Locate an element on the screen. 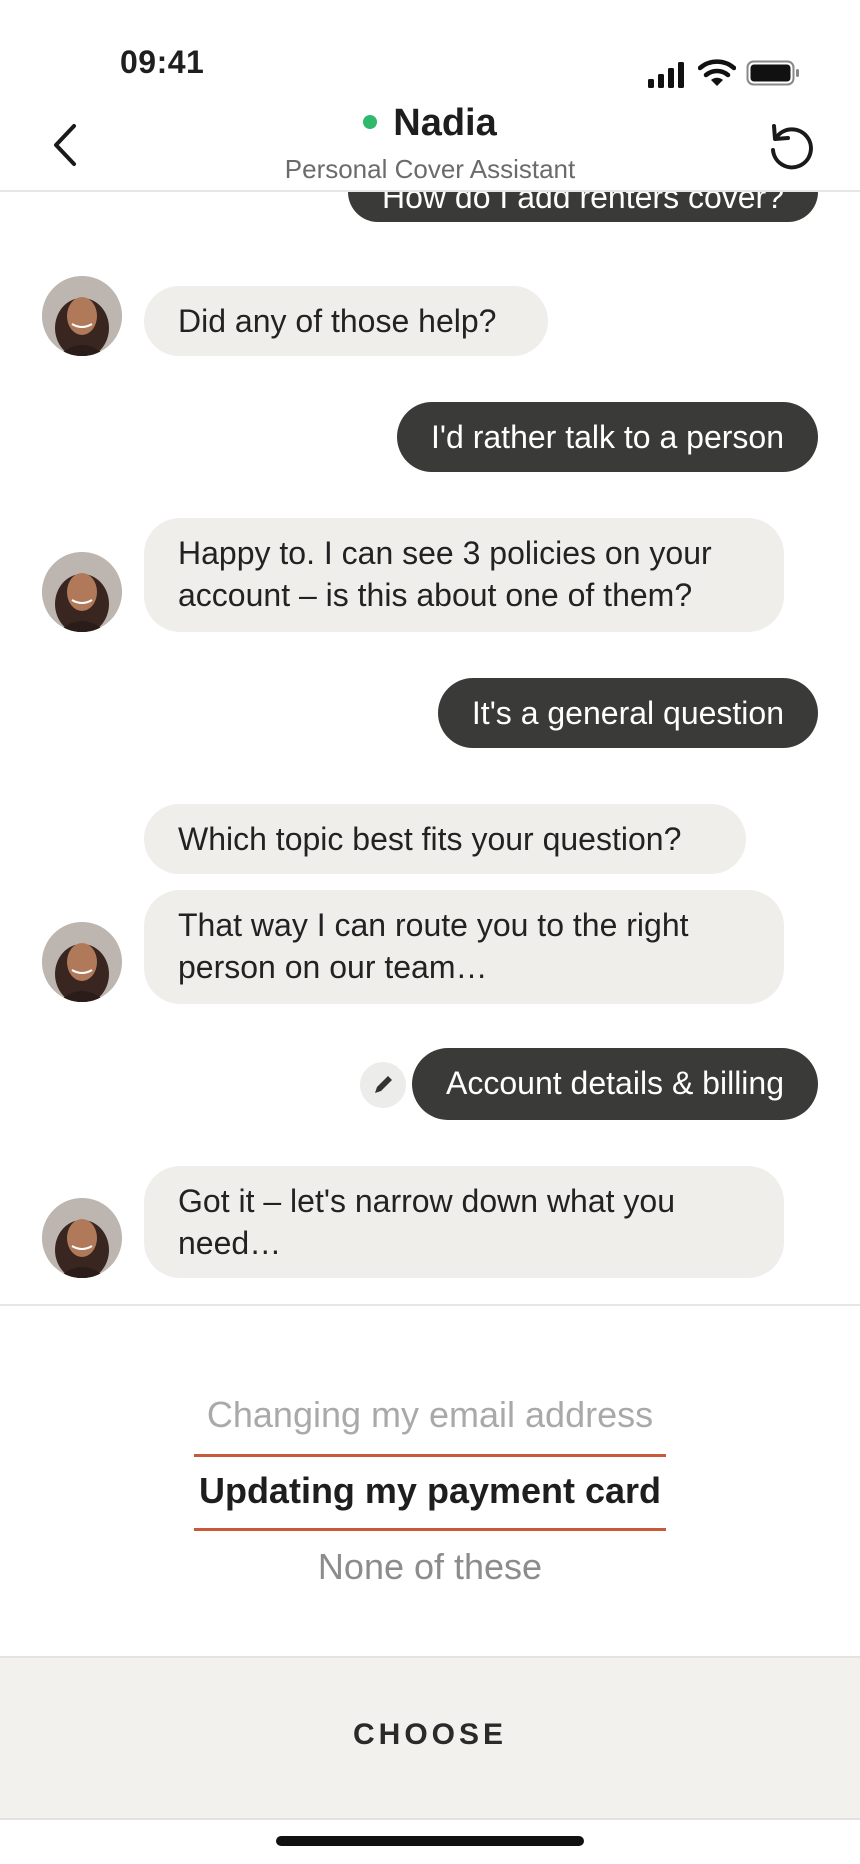 This screenshot has height=1864, width=860. status-bar: 09:41 is located at coordinates (430, 50).